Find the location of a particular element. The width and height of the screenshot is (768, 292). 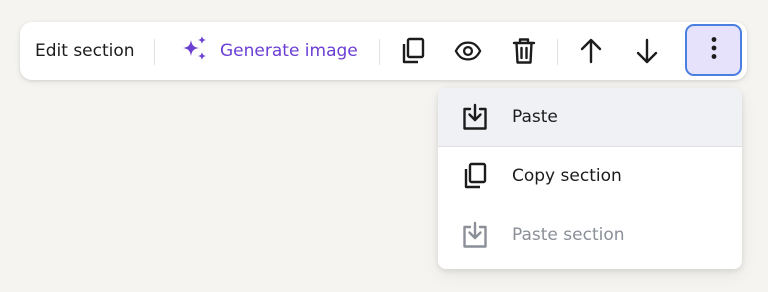

more-options-button is located at coordinates (713, 50).